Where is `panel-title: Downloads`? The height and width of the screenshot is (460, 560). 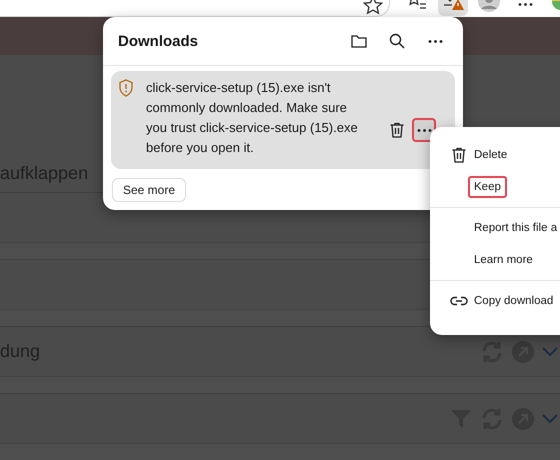
panel-title: Downloads is located at coordinates (159, 41).